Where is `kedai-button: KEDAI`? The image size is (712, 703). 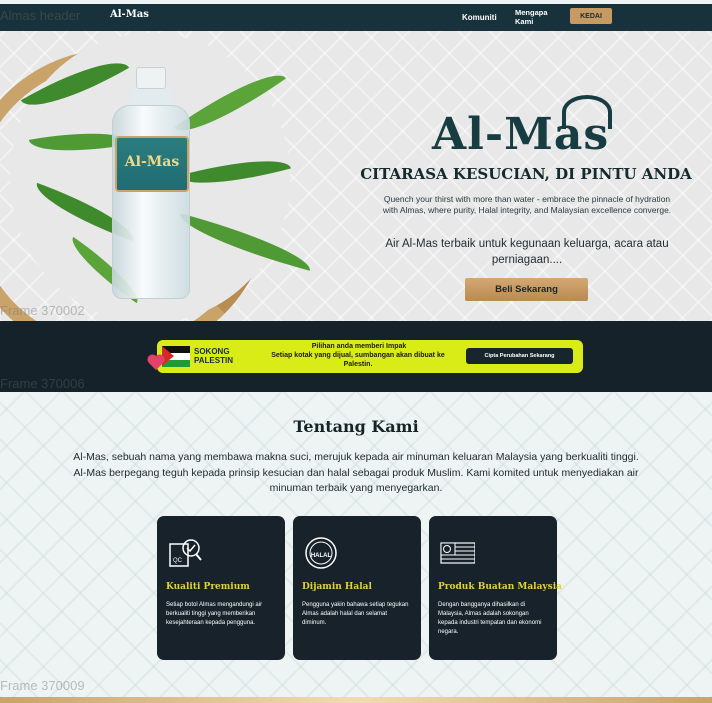 kedai-button: KEDAI is located at coordinates (591, 16).